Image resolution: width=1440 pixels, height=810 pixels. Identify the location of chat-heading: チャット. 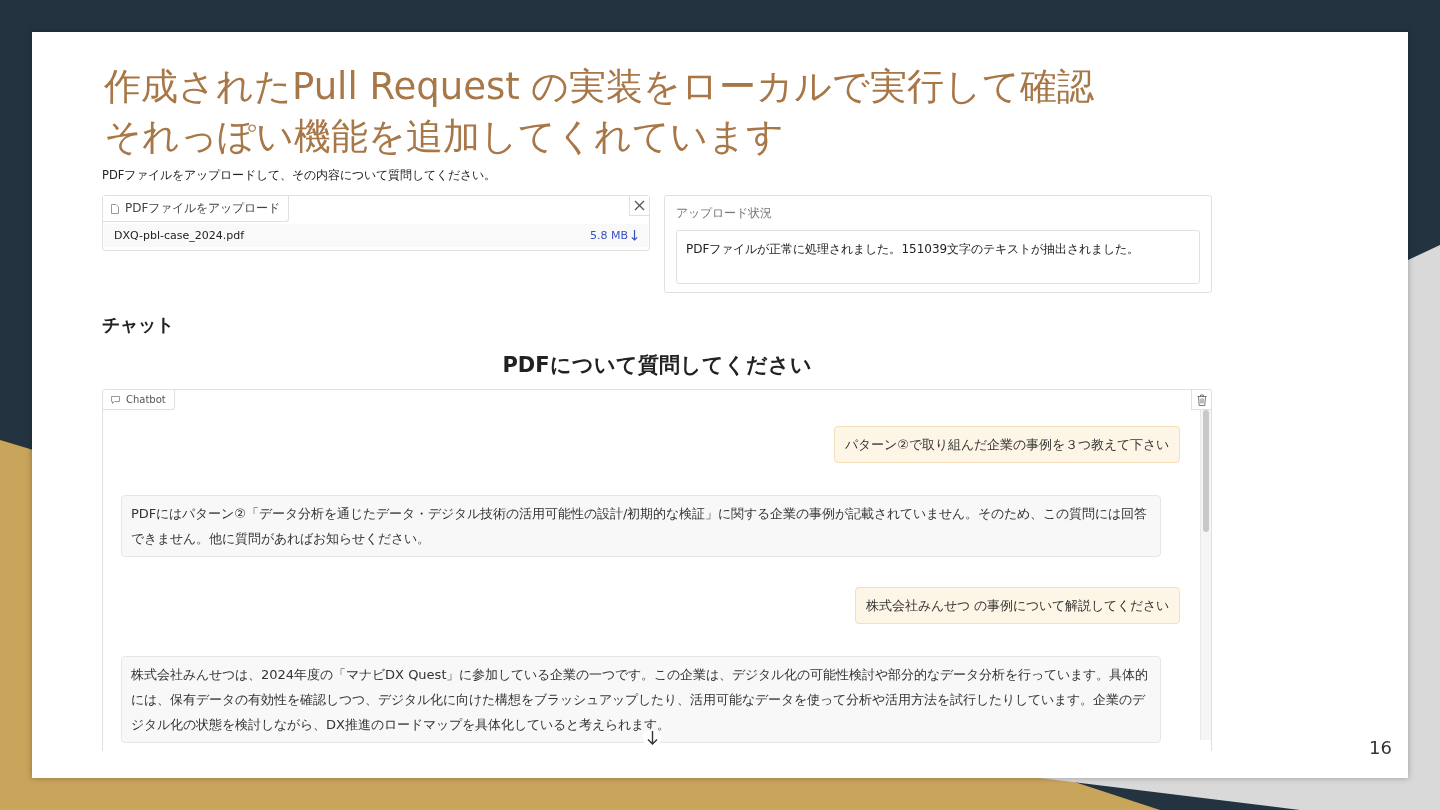
(138, 325).